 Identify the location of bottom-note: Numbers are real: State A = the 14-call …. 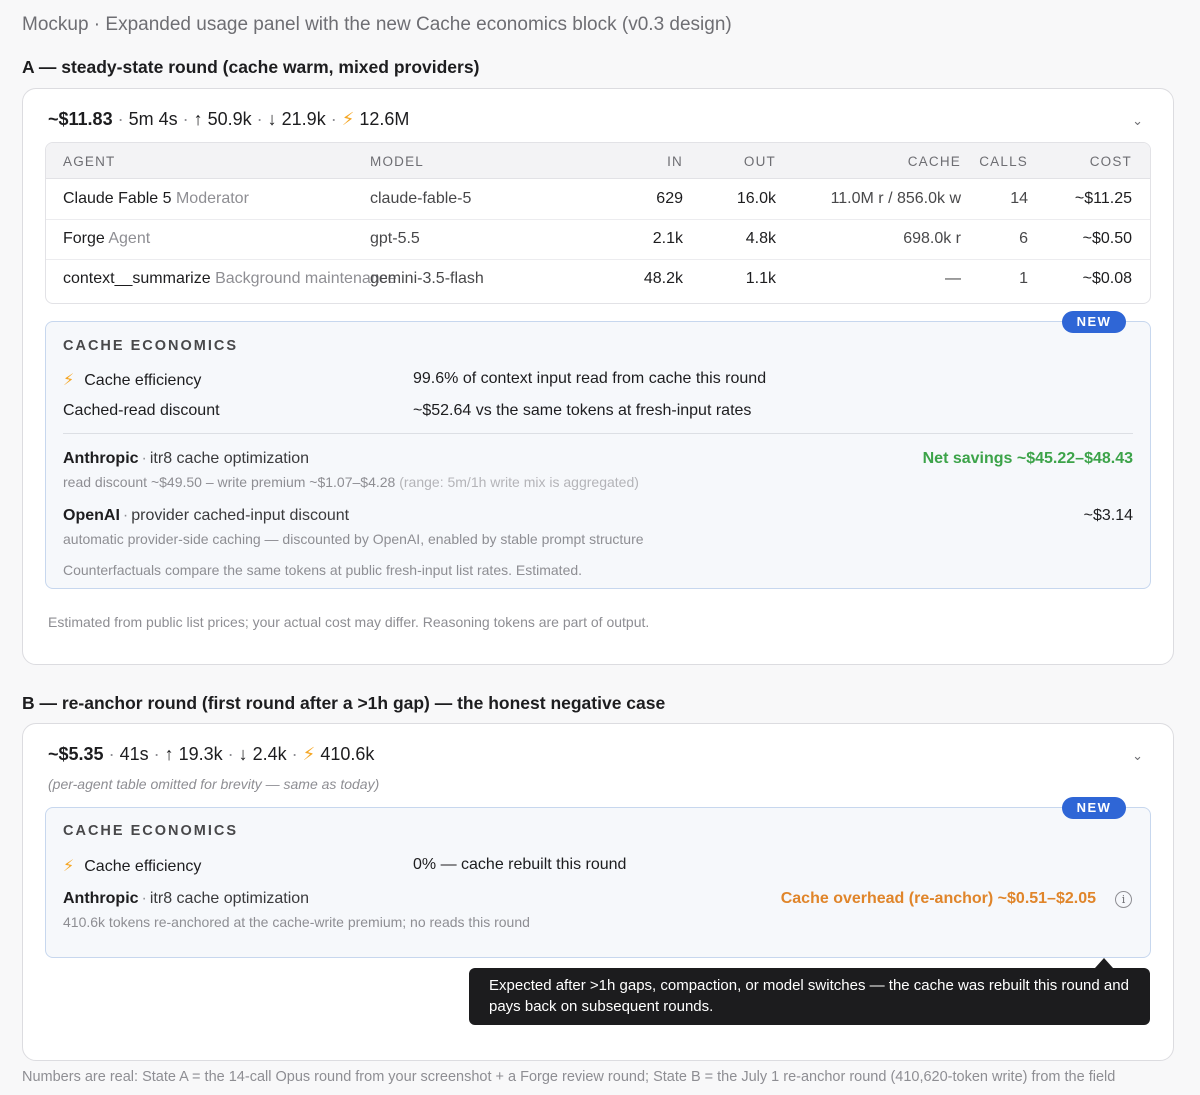
(569, 1077).